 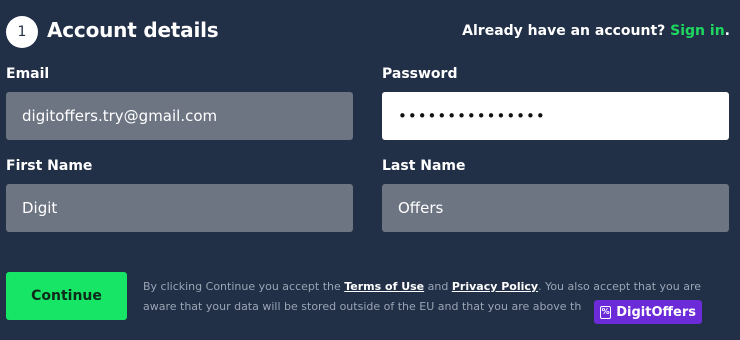 What do you see at coordinates (244, 286) in the screenshot?
I see `legal-prefix: By clicking Continue you accept the` at bounding box center [244, 286].